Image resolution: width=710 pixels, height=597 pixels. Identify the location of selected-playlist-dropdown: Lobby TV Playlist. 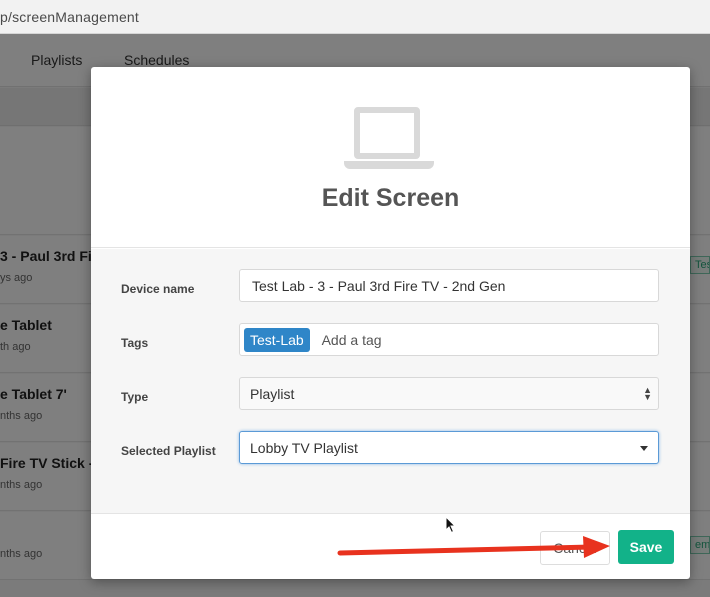
(449, 447).